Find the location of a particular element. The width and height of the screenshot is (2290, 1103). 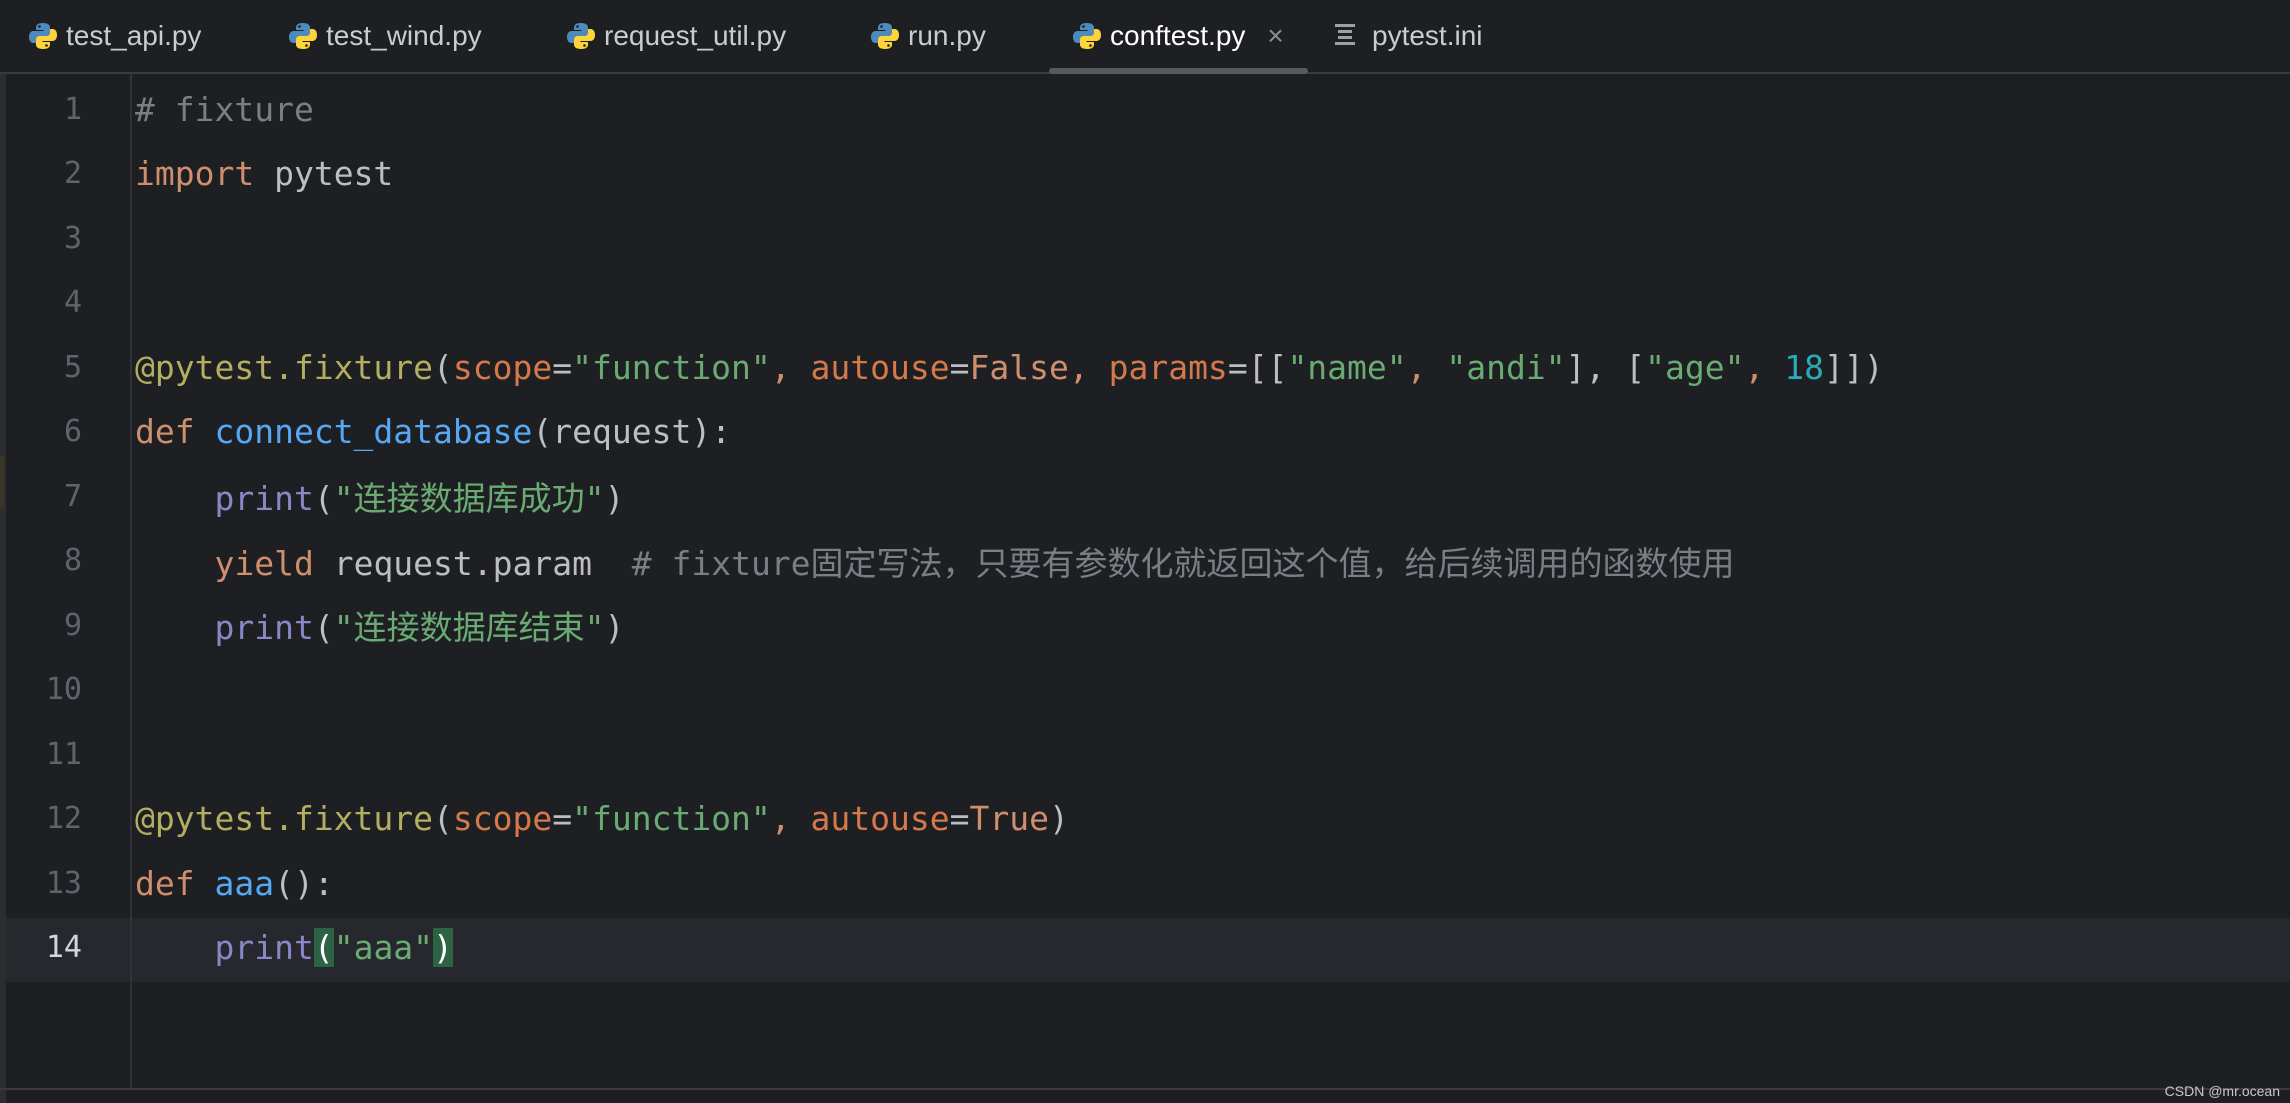

code-line: 6 def connect_database(request): is located at coordinates (1145, 432).